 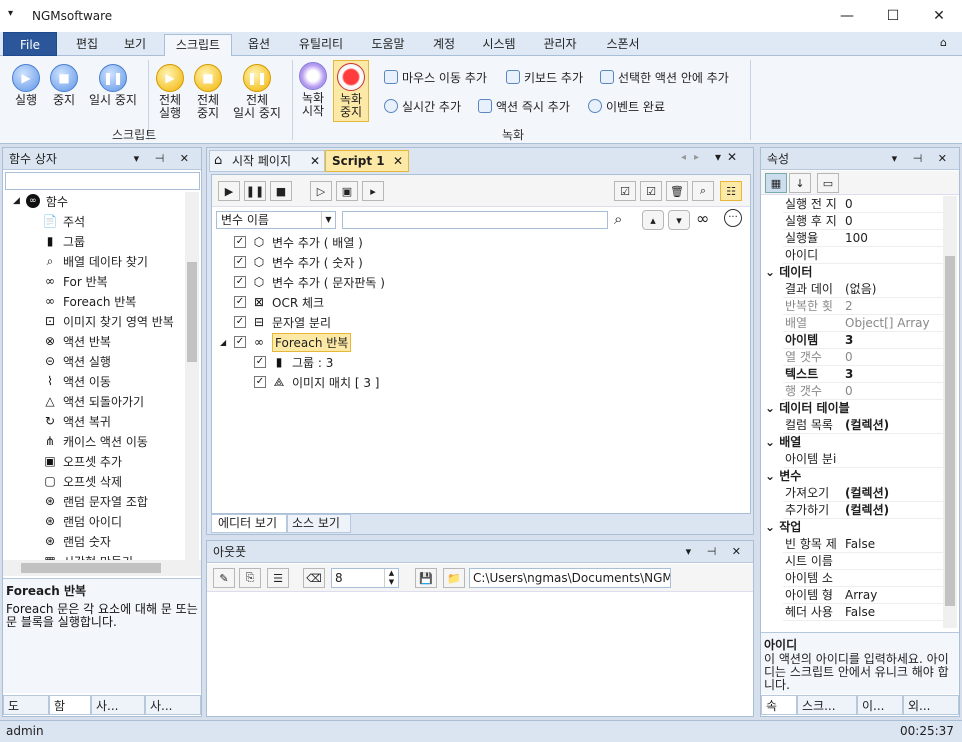 I want to click on record-start-button: 녹화 시작, so click(x=313, y=90).